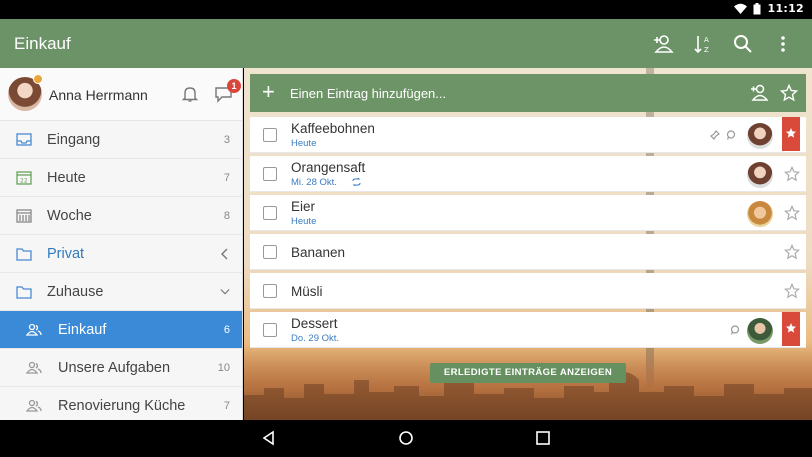 This screenshot has width=812, height=457. What do you see at coordinates (543, 438) in the screenshot?
I see `recents-icon` at bounding box center [543, 438].